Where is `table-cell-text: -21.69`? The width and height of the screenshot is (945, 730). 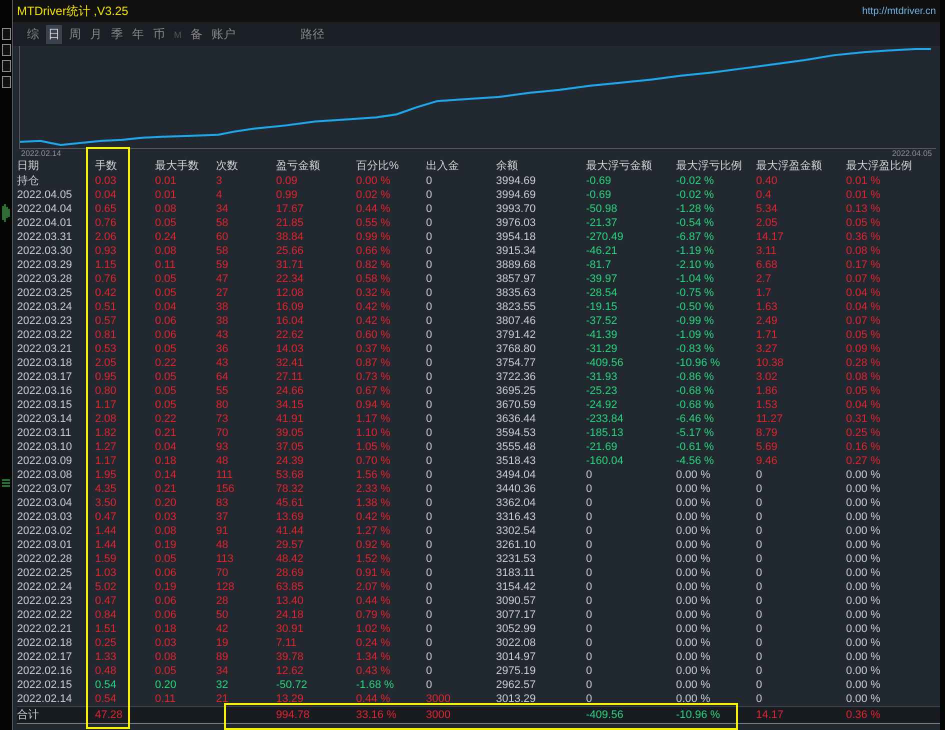 table-cell-text: -21.69 is located at coordinates (602, 447).